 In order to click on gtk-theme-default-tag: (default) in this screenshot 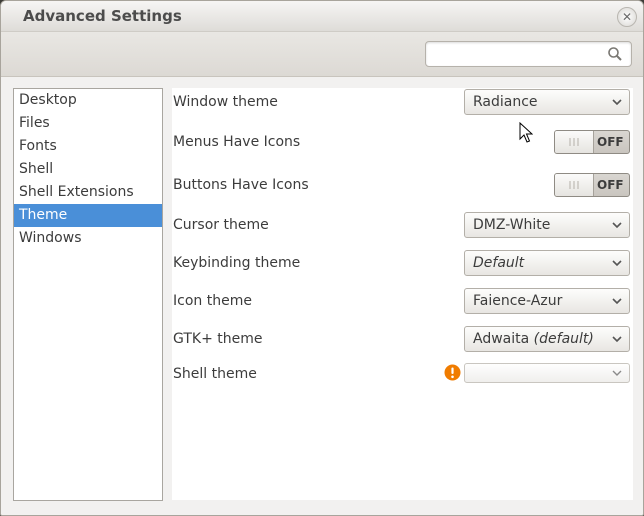, I will do `click(563, 339)`.